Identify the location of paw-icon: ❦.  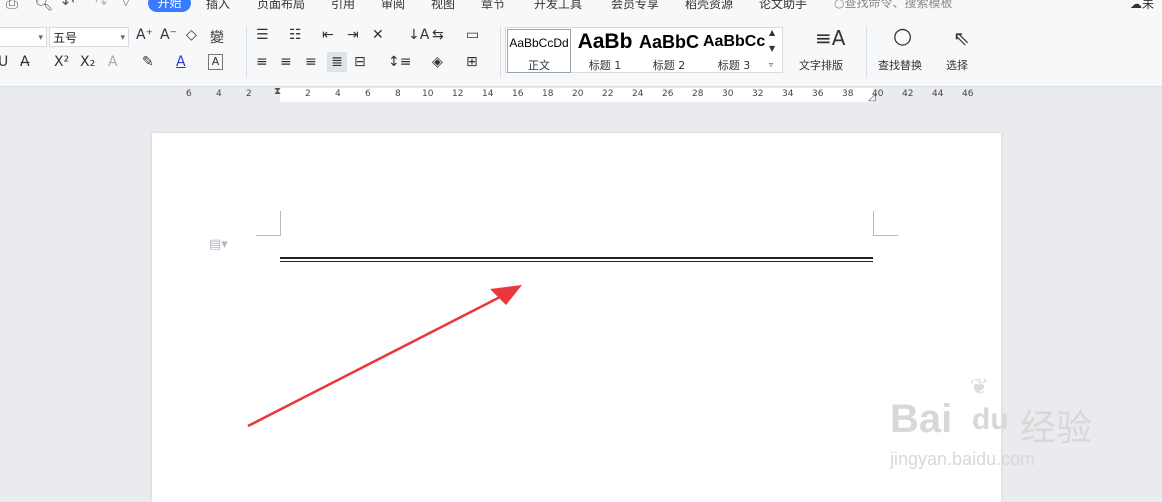
(979, 387).